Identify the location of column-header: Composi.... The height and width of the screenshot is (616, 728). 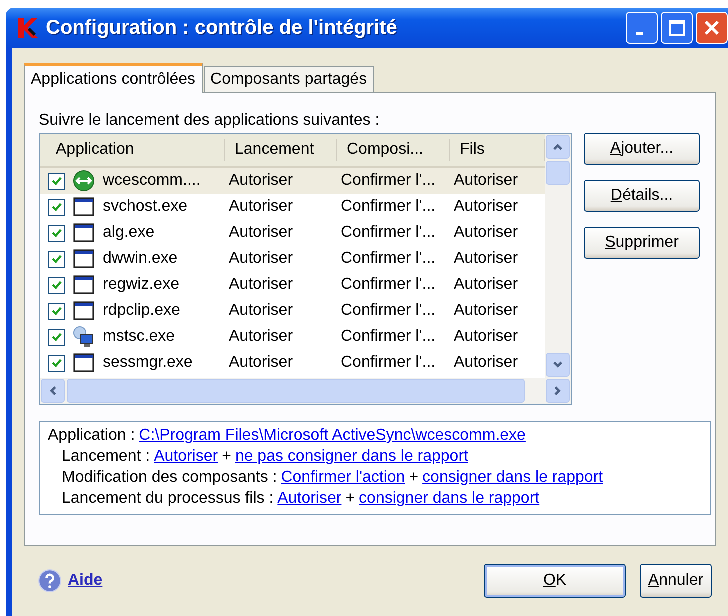
(393, 150).